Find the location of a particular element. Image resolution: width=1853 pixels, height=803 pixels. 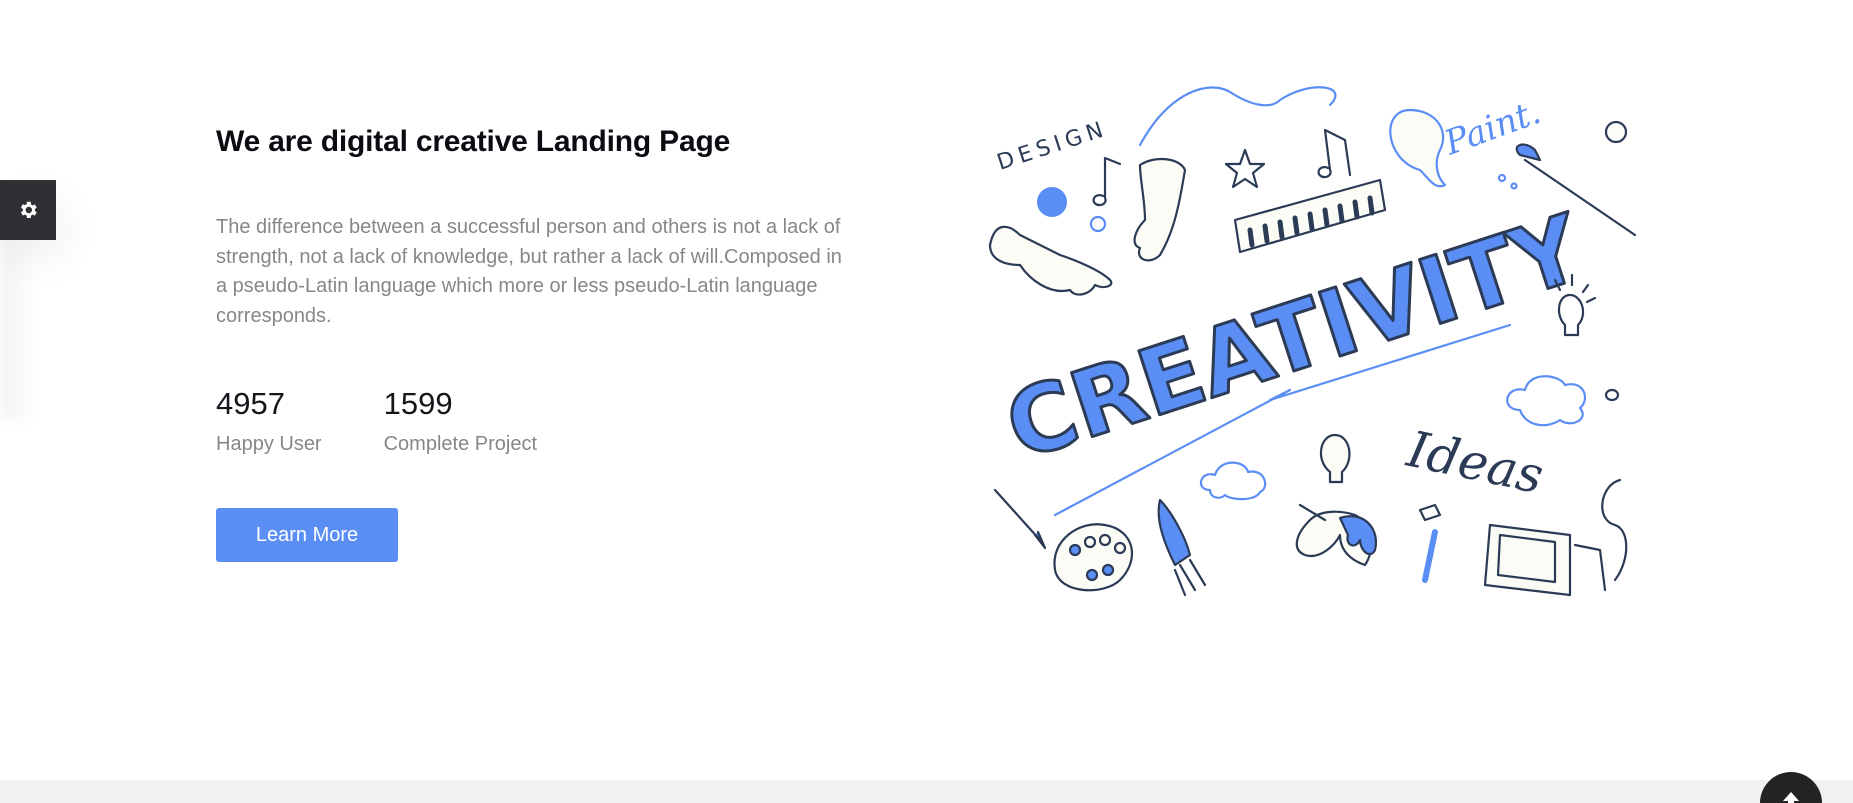

ideas-word: Ideas is located at coordinates (1475, 462).